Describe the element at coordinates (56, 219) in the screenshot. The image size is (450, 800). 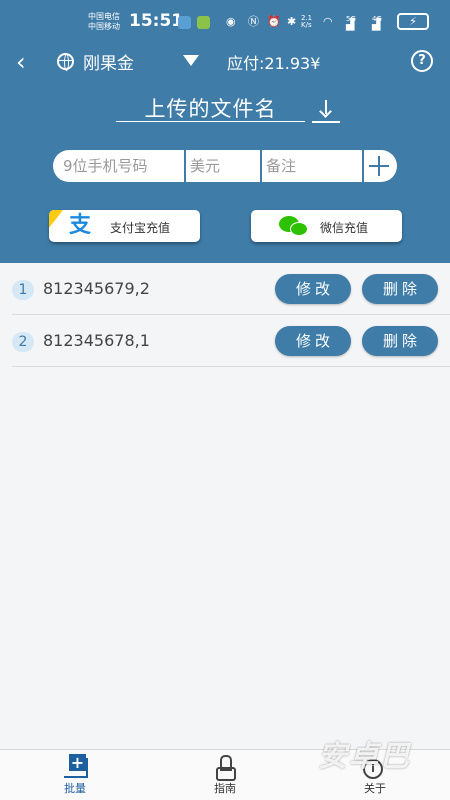
I see `lightning-icon` at that location.